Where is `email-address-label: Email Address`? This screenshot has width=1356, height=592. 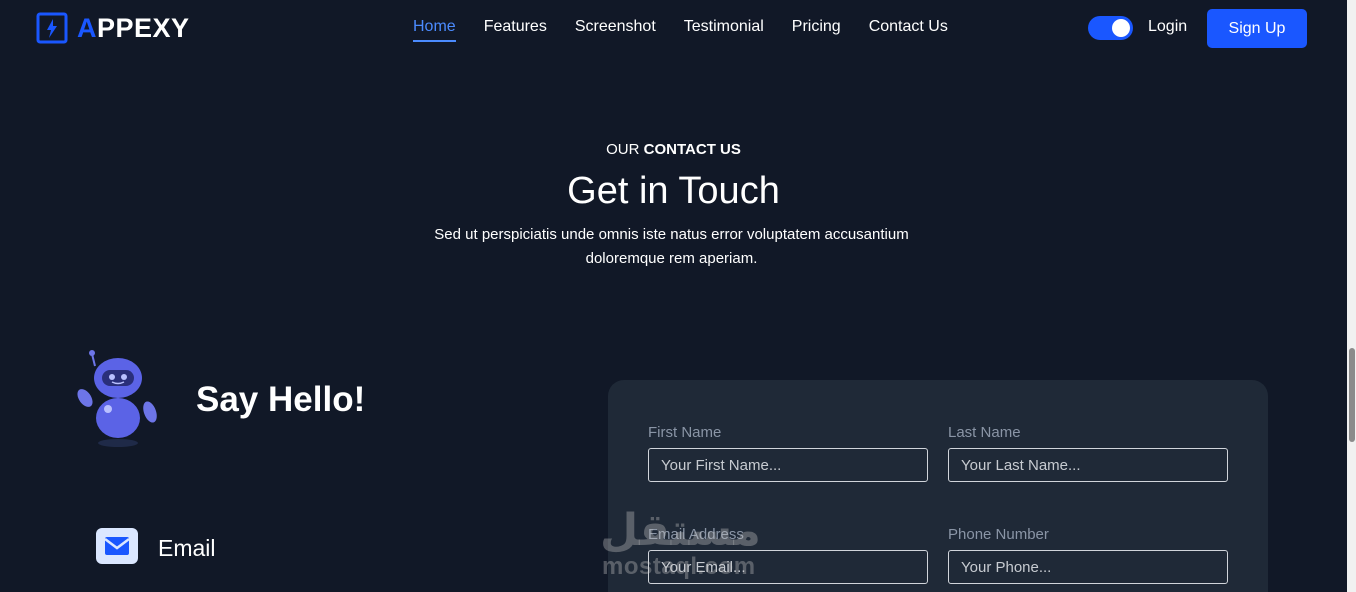
email-address-label: Email Address is located at coordinates (696, 534).